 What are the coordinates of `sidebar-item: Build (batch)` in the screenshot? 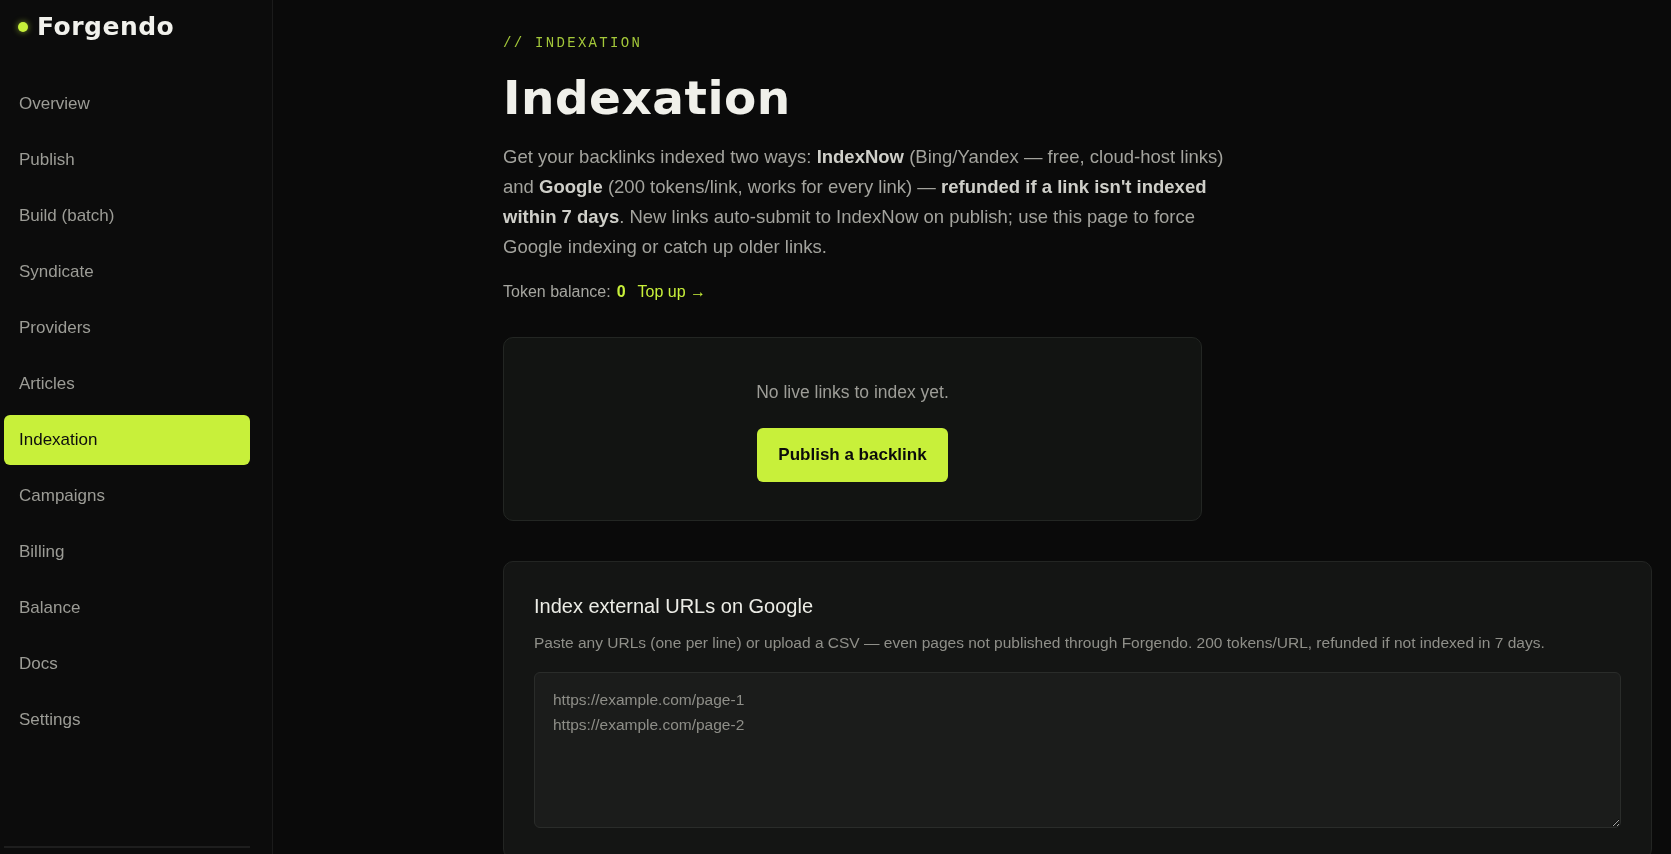 It's located at (127, 216).